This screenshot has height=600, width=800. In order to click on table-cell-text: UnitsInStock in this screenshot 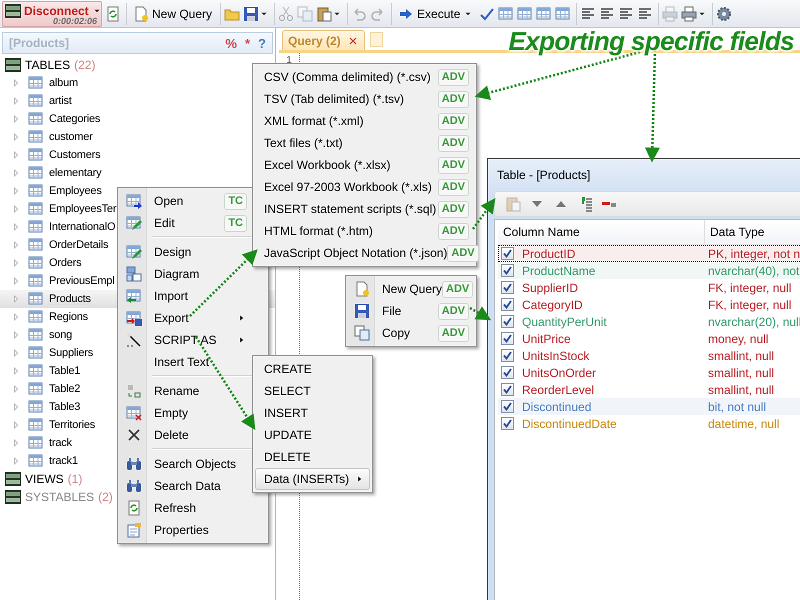, I will do `click(555, 355)`.